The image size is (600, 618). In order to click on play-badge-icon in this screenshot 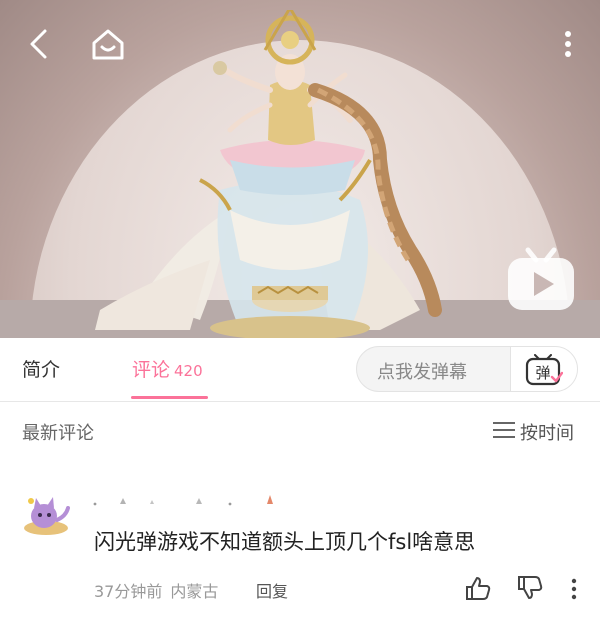, I will do `click(541, 279)`.